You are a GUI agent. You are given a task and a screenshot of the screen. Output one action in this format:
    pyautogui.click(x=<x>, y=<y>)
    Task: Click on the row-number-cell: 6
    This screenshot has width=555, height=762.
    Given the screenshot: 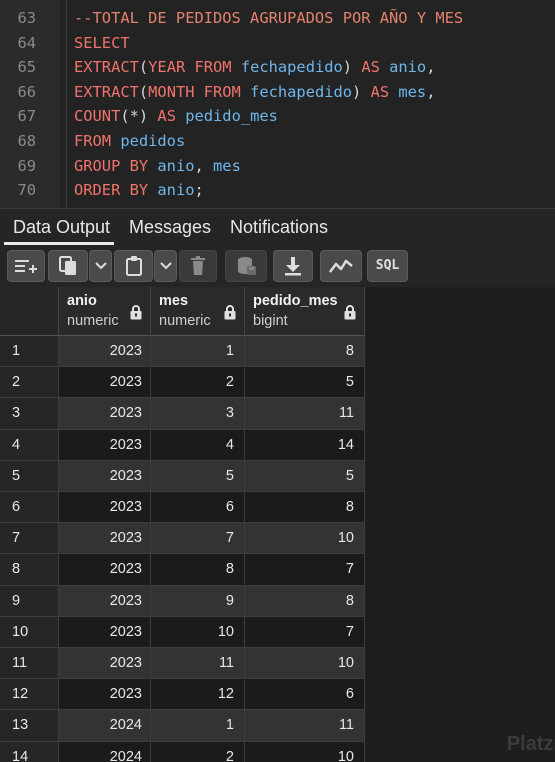 What is the action you would take?
    pyautogui.click(x=29, y=508)
    